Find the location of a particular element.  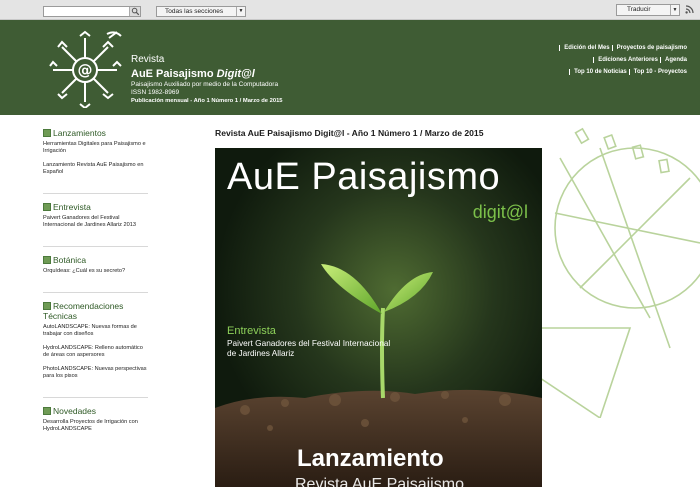

search-button is located at coordinates (134, 11).